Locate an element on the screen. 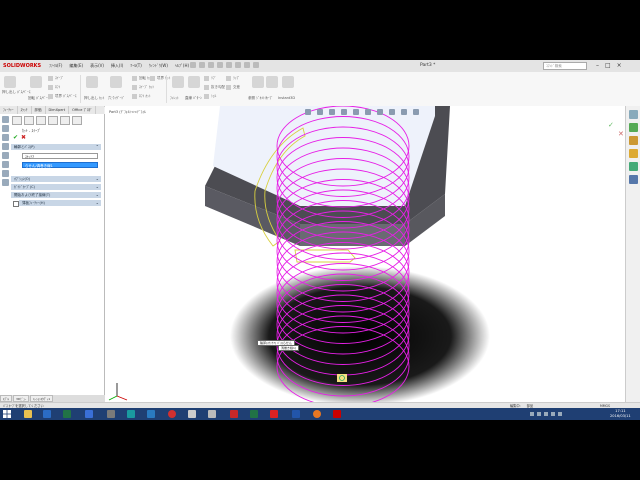 The height and width of the screenshot is (480, 640). zoom-area-icon is located at coordinates (320, 112).